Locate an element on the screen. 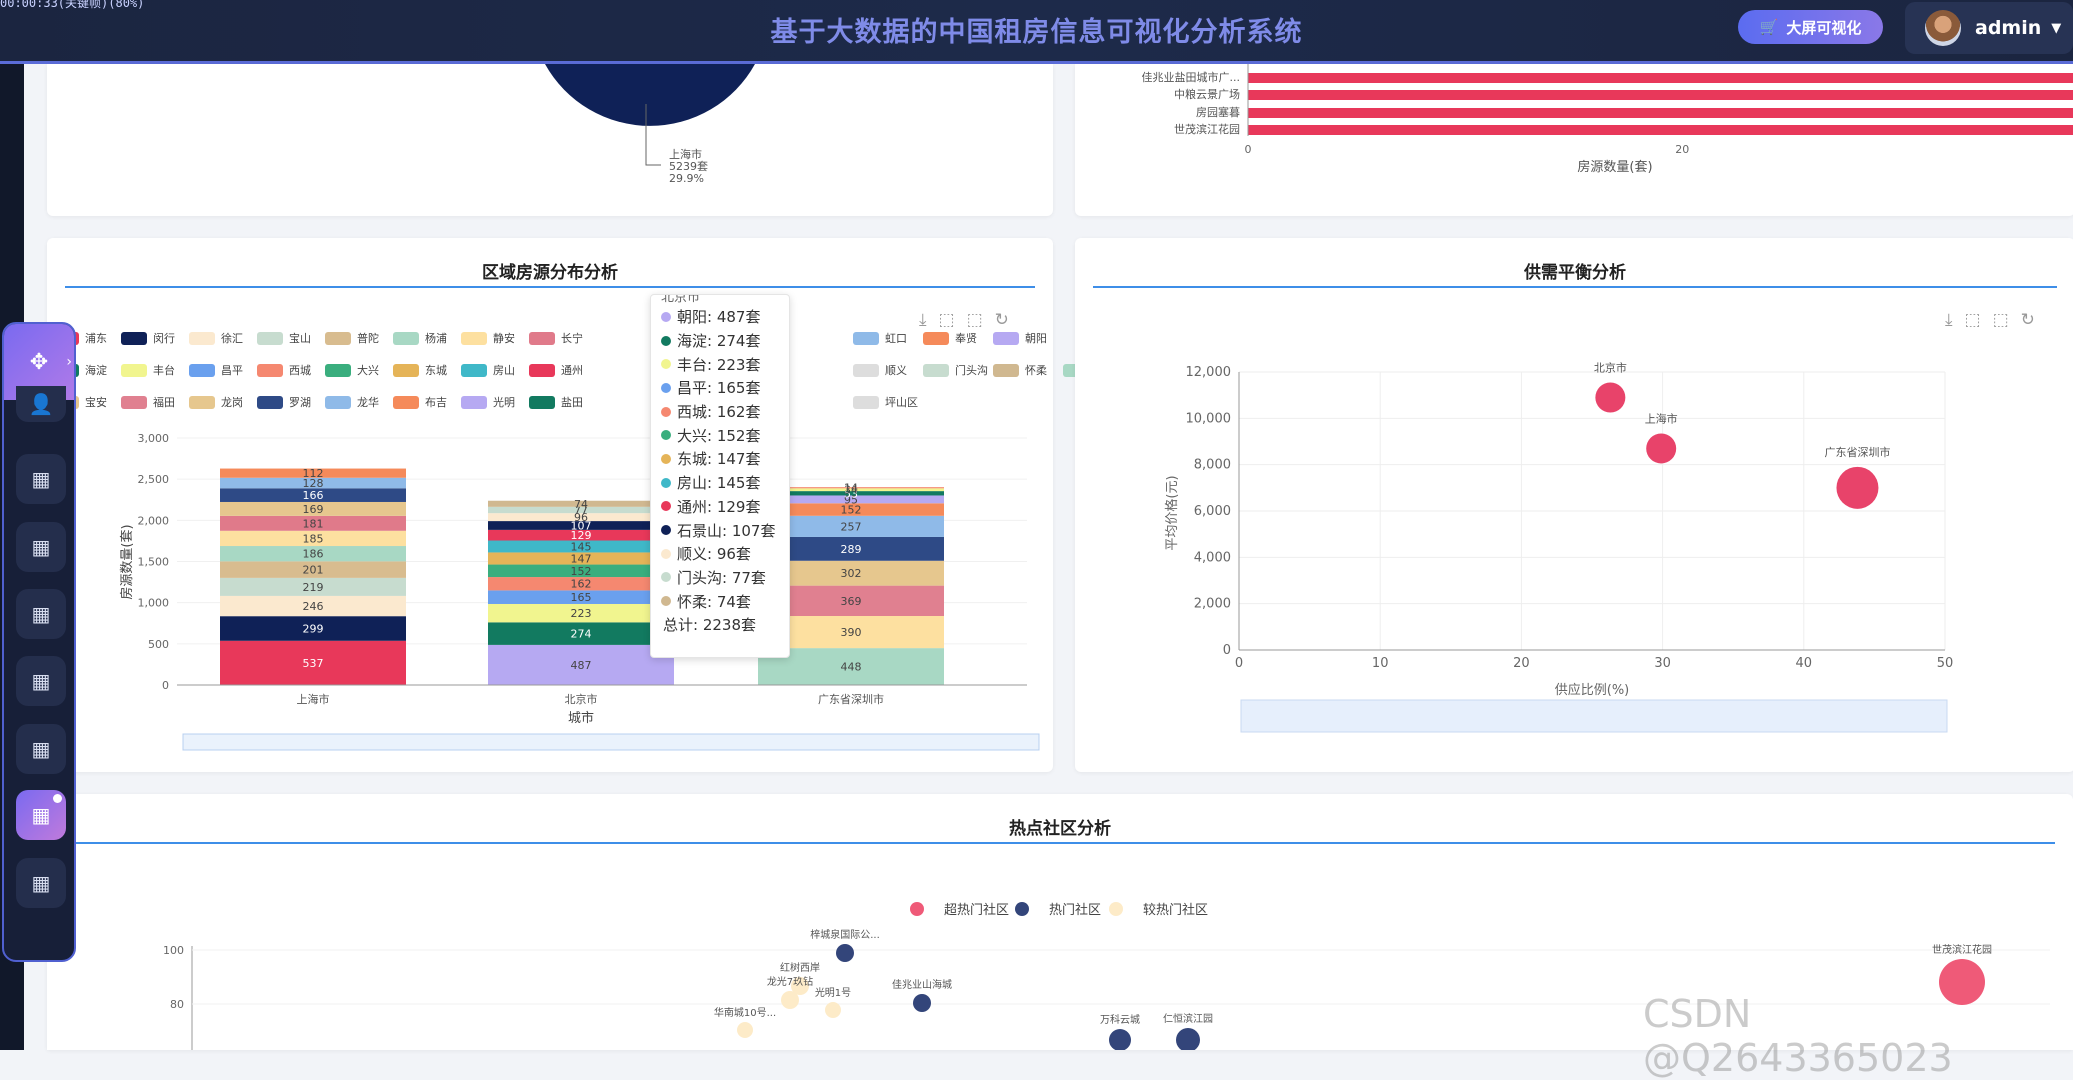  scatter-point-label: 广东省深圳市 is located at coordinates (1857, 452).